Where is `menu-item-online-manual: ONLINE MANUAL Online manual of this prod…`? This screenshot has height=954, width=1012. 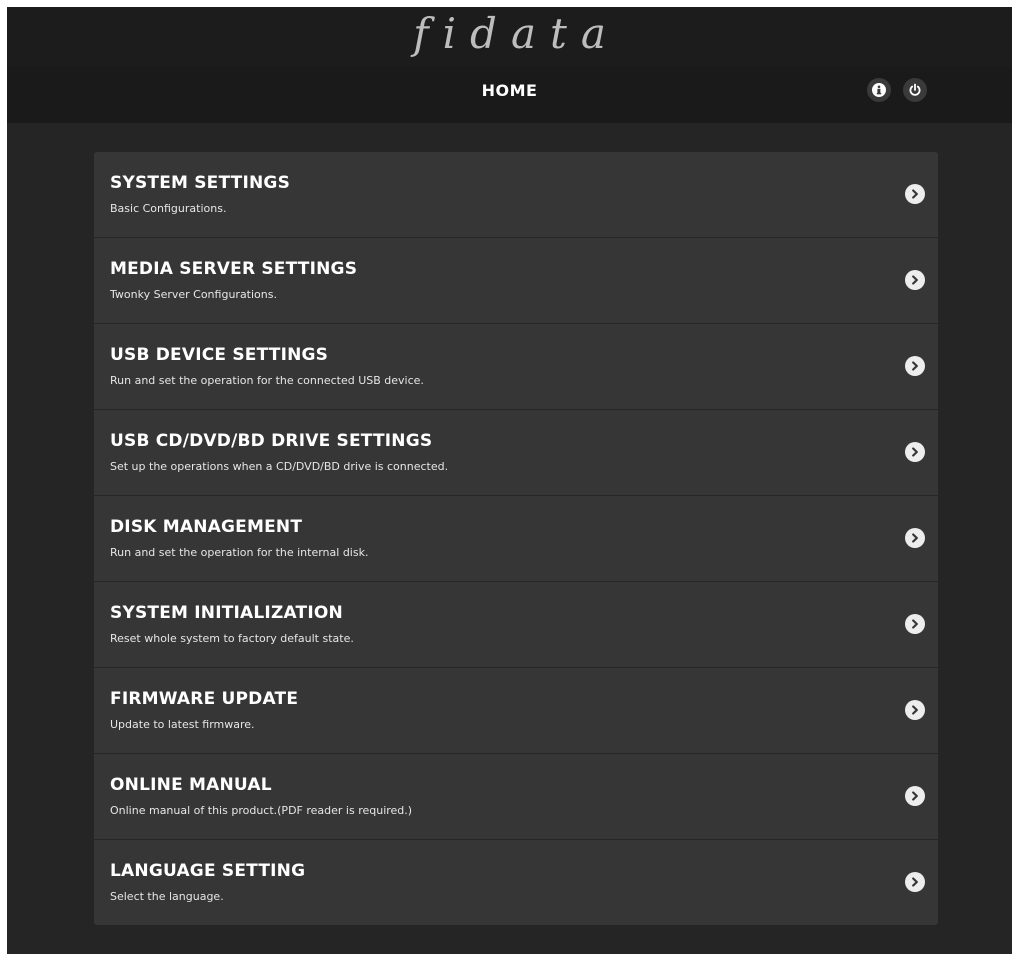
menu-item-online-manual: ONLINE MANUAL Online manual of this prod… is located at coordinates (516, 797).